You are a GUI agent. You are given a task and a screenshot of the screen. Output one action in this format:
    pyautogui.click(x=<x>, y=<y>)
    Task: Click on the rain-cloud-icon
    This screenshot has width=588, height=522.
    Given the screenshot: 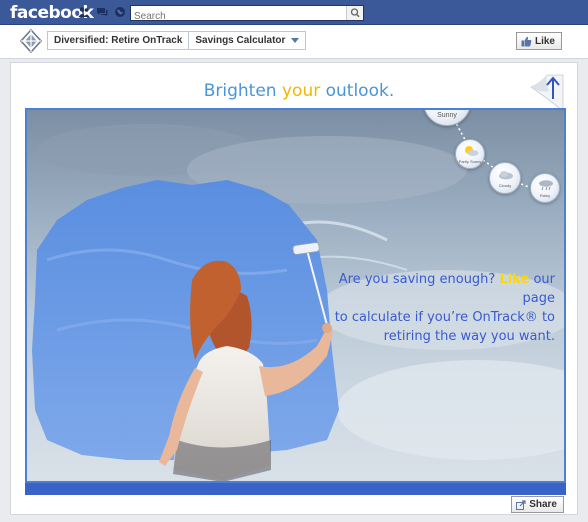 What is the action you would take?
    pyautogui.click(x=546, y=185)
    